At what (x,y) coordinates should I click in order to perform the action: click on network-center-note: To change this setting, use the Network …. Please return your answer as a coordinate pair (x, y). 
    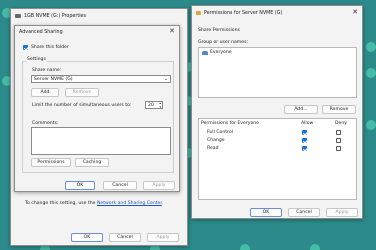
    Looking at the image, I should click on (94, 203).